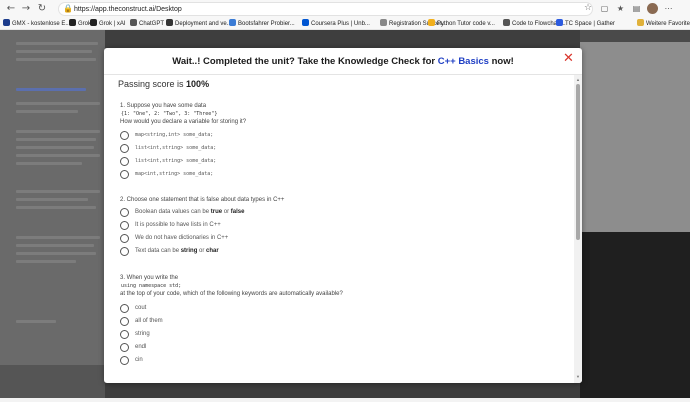 This screenshot has width=690, height=402. What do you see at coordinates (164, 84) in the screenshot?
I see `passing-score: Passing score is 100%` at bounding box center [164, 84].